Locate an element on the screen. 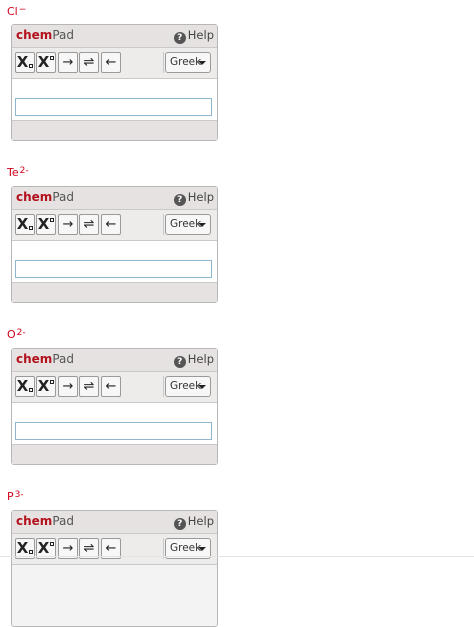 The image size is (474, 627). chempad-cl: chemPad ? Help X X → ⇌ ← Greek is located at coordinates (114, 82).